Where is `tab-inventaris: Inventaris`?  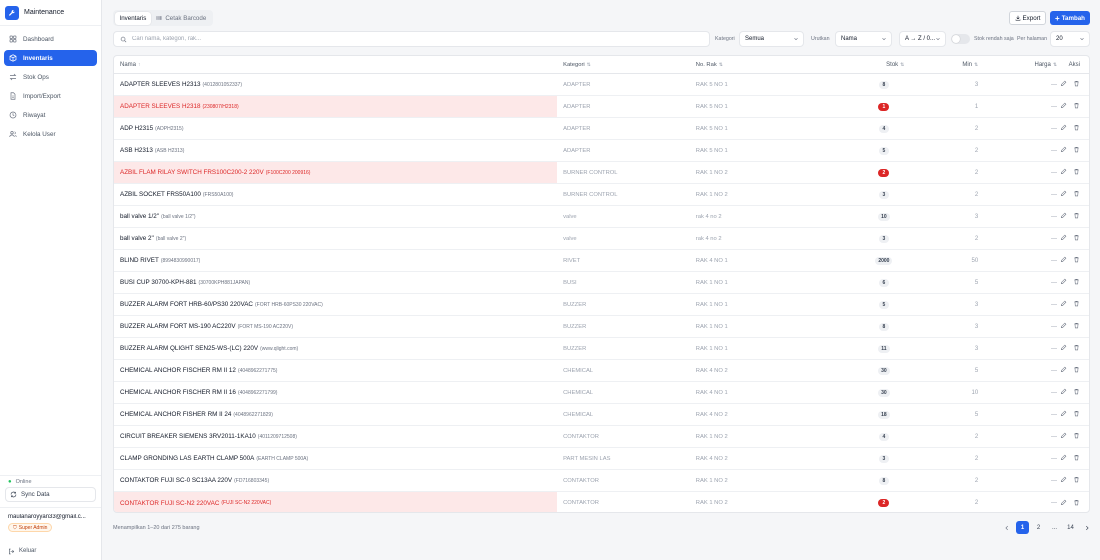
tab-inventaris: Inventaris is located at coordinates (133, 18).